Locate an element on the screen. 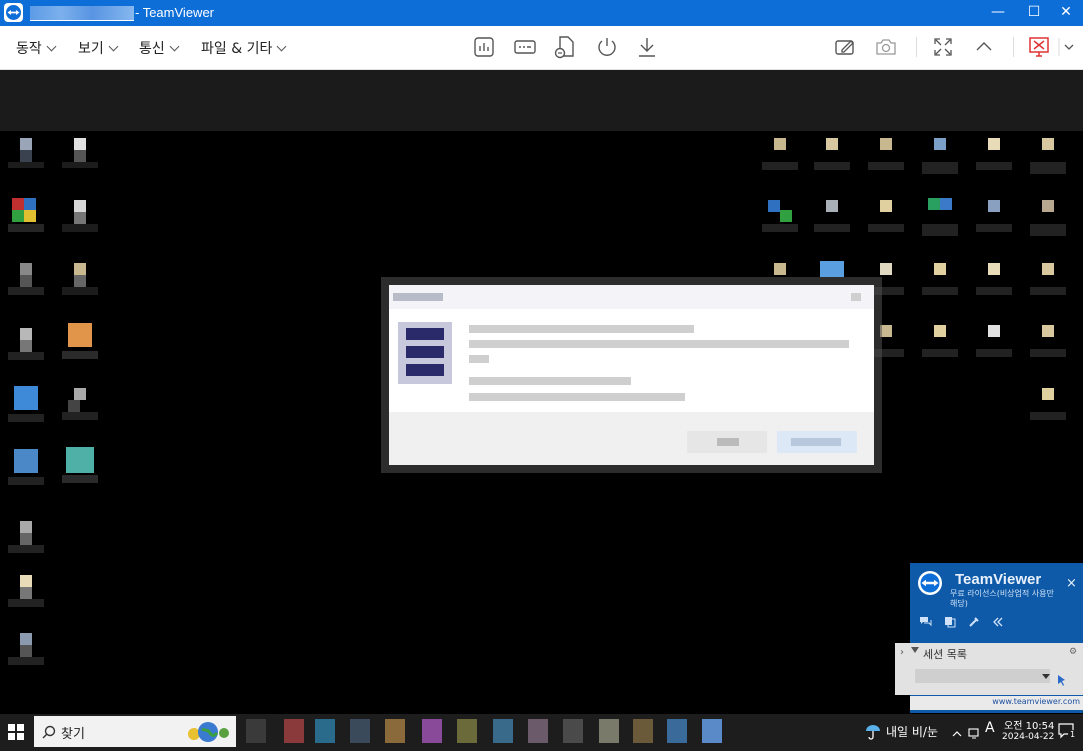 Image resolution: width=1083 pixels, height=751 pixels. title-bar: - TeamViewer — ☐ ✕ is located at coordinates (541, 13).